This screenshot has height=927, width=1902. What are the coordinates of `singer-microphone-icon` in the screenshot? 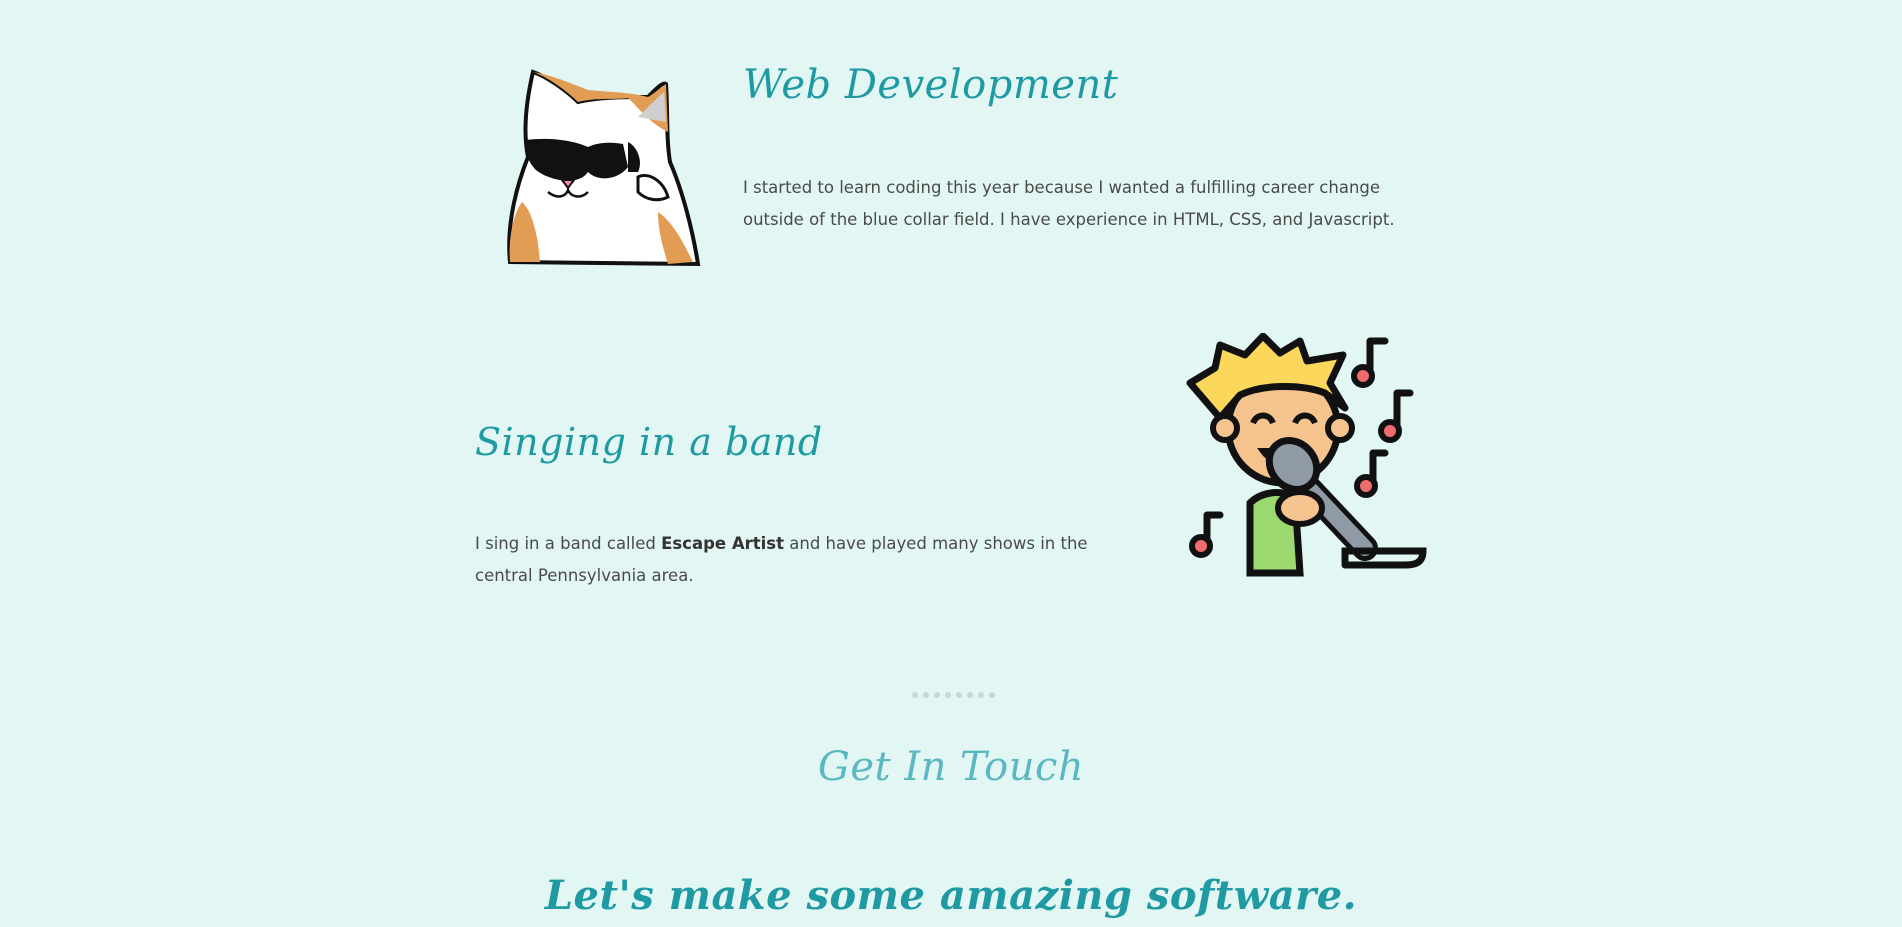 It's located at (1306, 455).